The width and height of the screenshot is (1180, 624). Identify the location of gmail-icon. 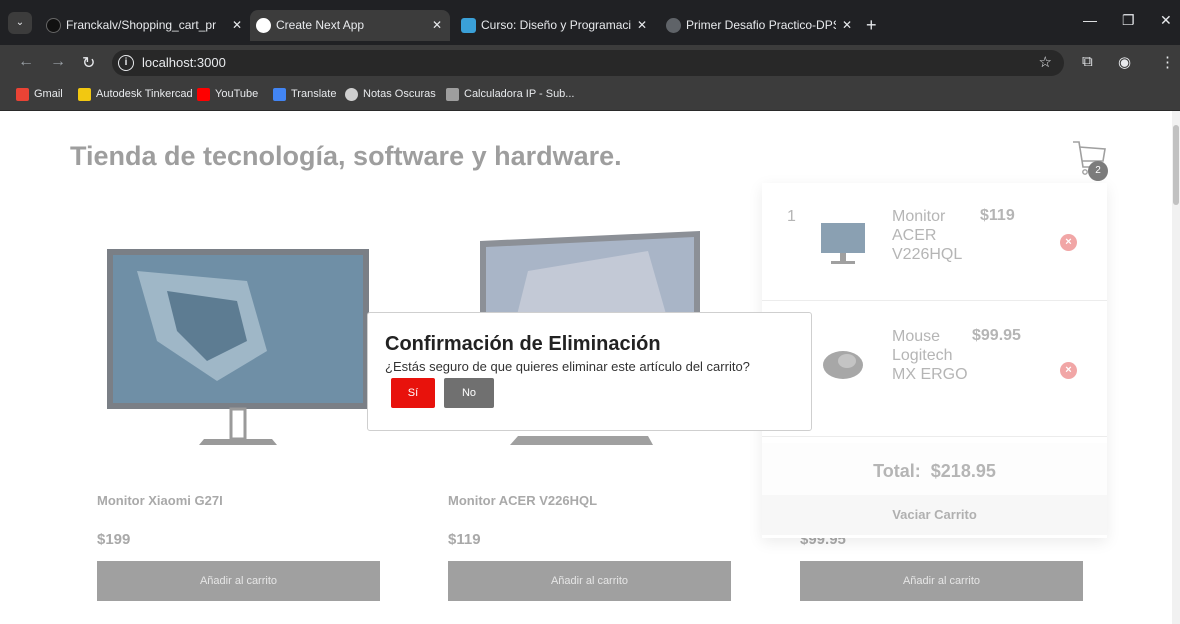
(22, 94).